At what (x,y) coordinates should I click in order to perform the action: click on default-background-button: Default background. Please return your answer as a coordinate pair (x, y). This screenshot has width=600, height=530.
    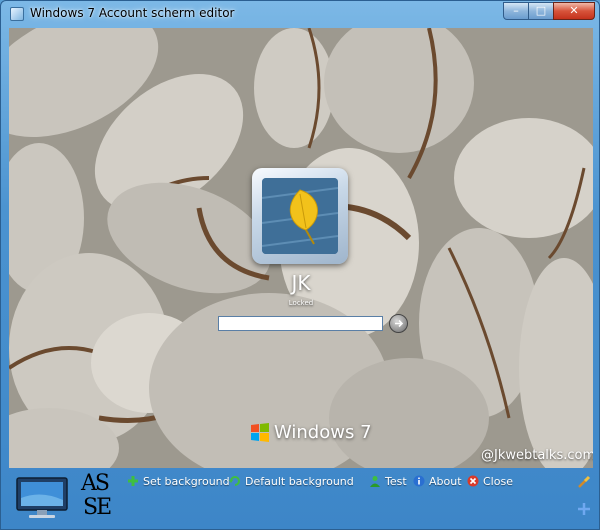
    Looking at the image, I should click on (291, 481).